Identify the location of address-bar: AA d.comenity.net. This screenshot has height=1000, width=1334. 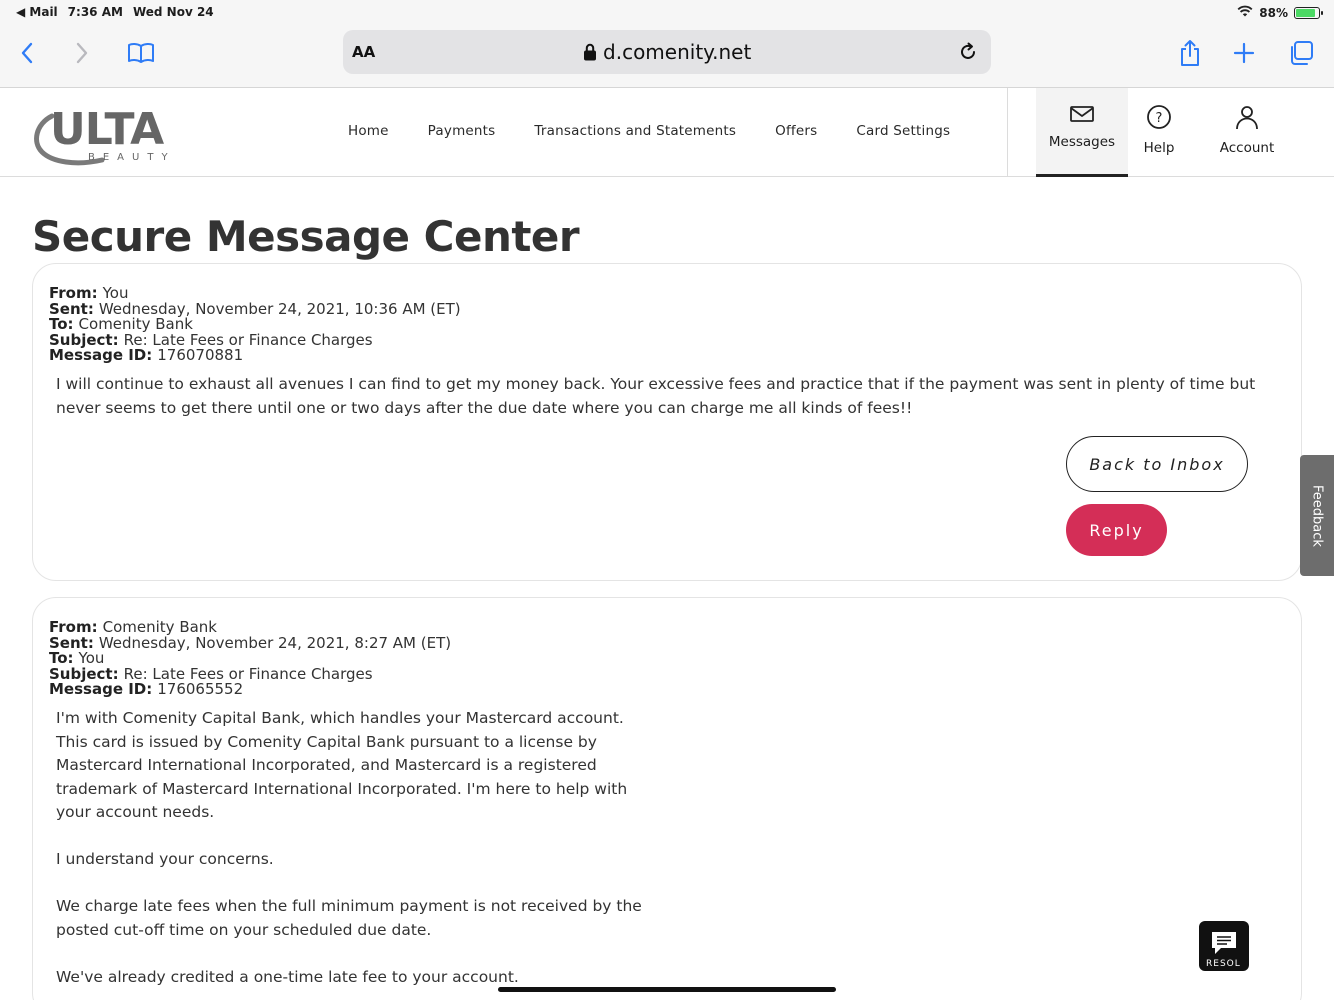
(667, 52).